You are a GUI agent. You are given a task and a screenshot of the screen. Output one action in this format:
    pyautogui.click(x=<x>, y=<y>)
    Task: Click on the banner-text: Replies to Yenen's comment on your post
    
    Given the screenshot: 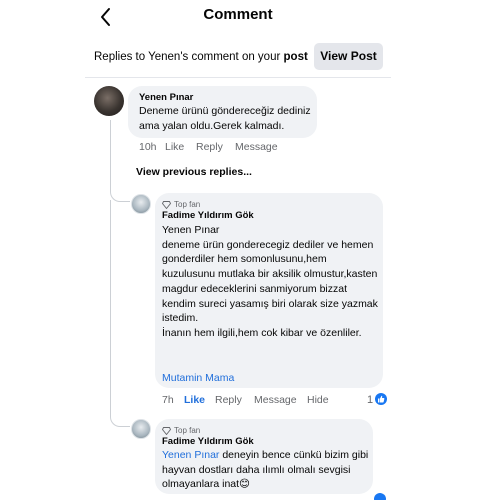 What is the action you would take?
    pyautogui.click(x=201, y=57)
    